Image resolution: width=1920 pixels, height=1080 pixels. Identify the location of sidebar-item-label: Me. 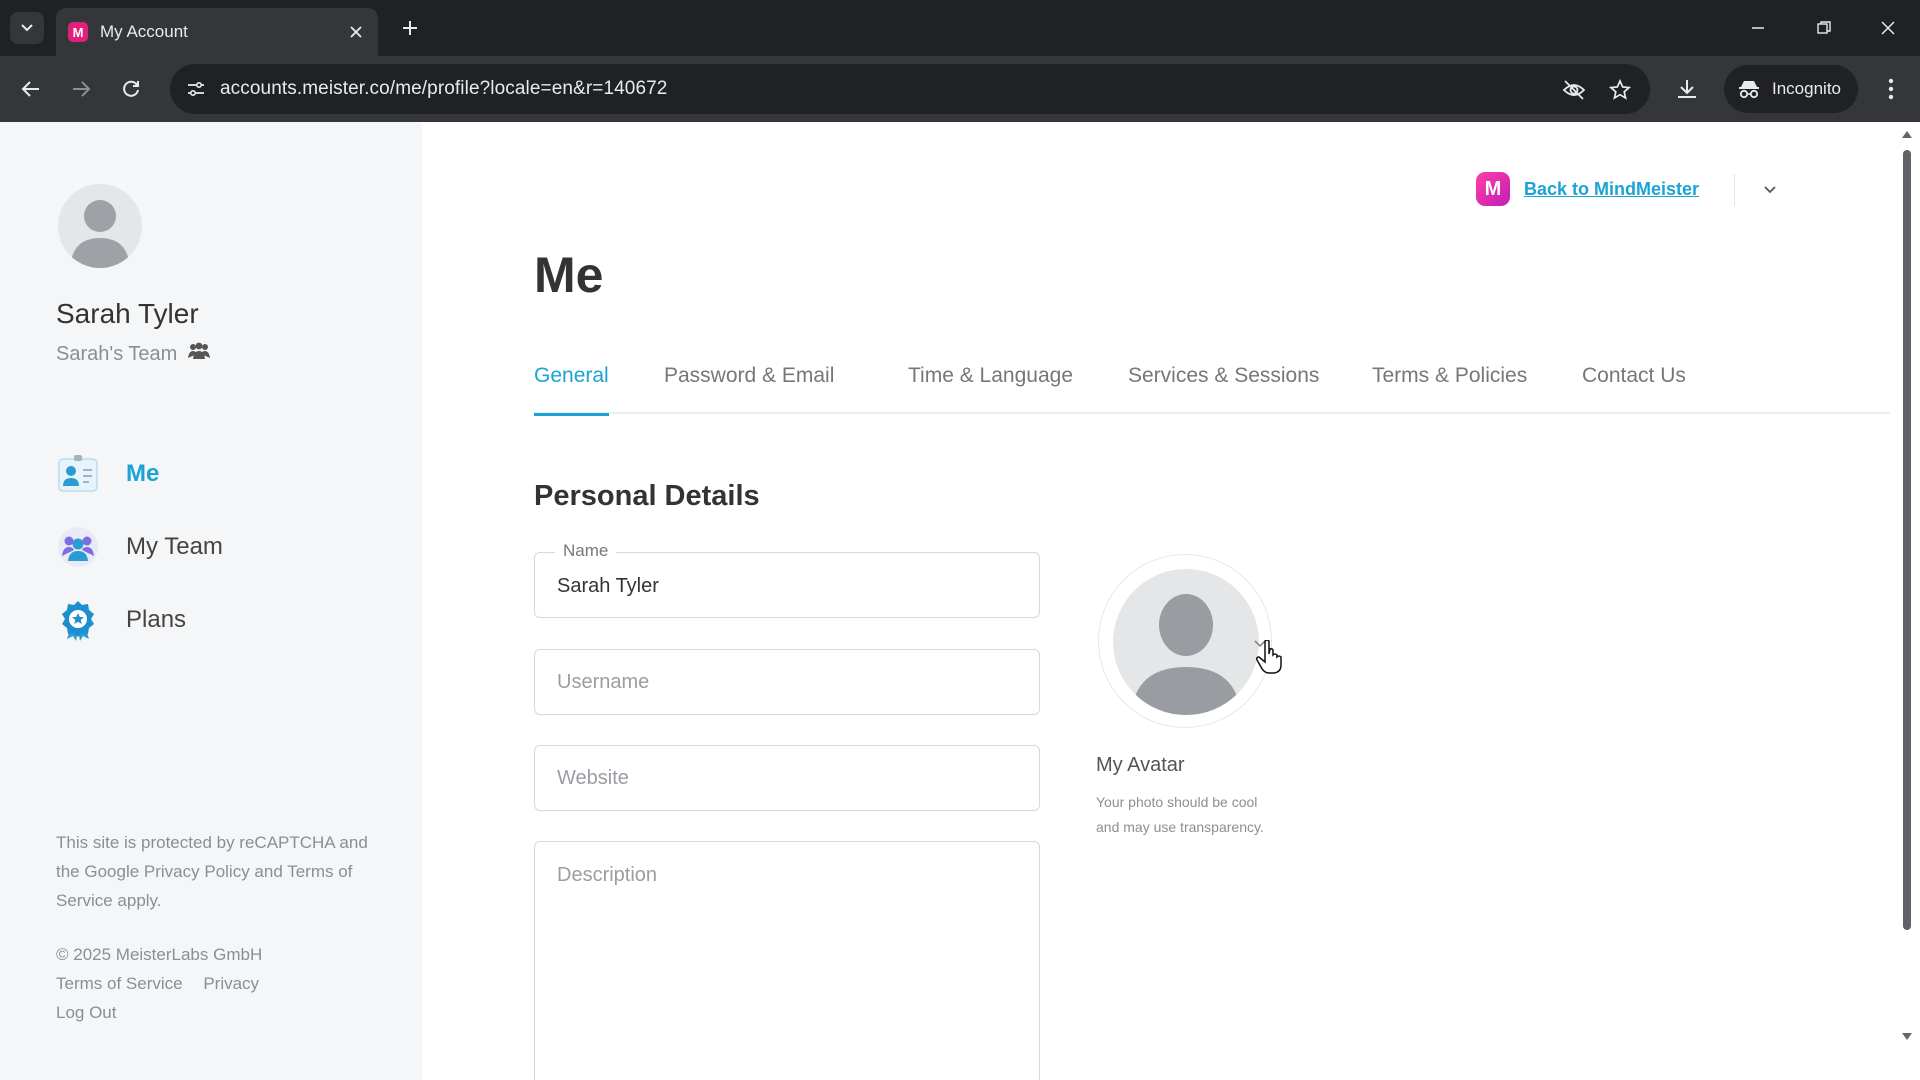
(143, 473).